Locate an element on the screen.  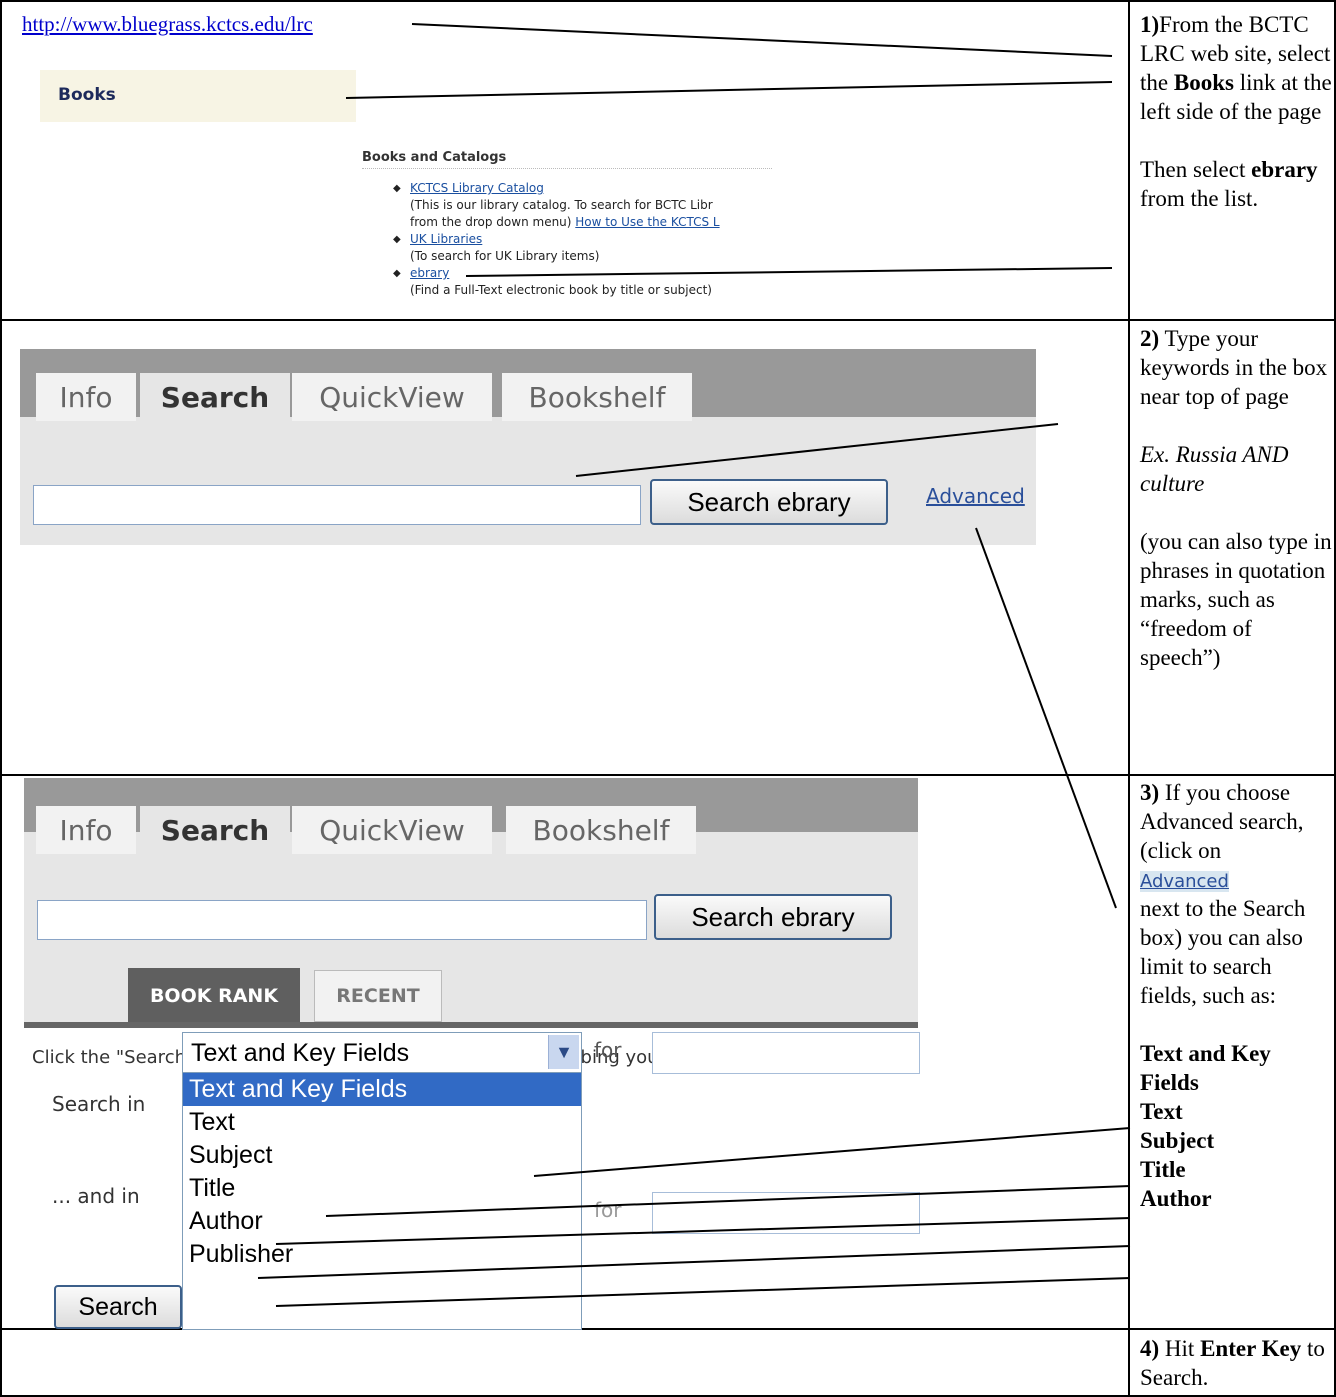
callout-line-advanced is located at coordinates (1046, 718).